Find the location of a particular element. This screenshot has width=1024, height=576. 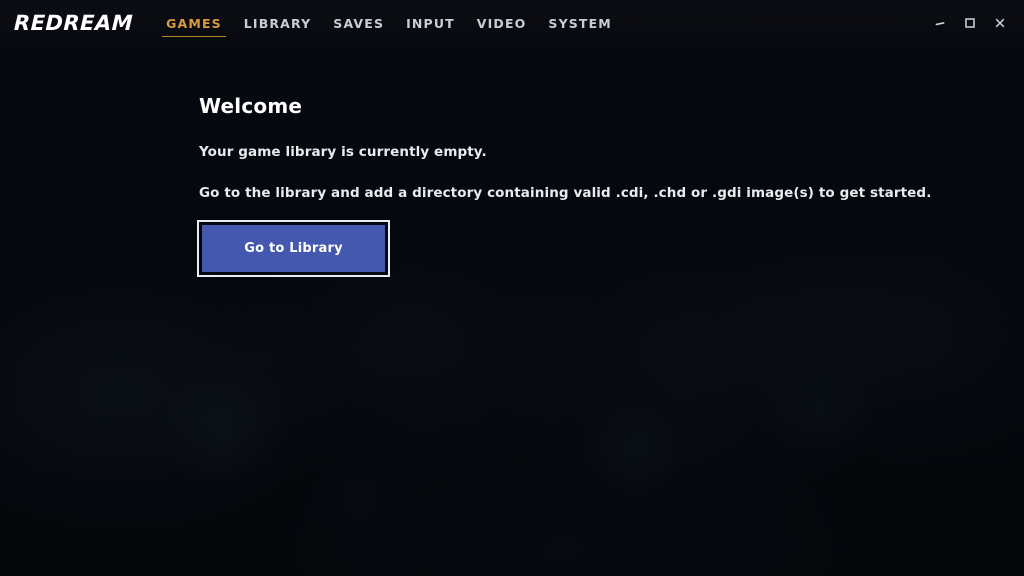

page-title: Welcome is located at coordinates (251, 106).